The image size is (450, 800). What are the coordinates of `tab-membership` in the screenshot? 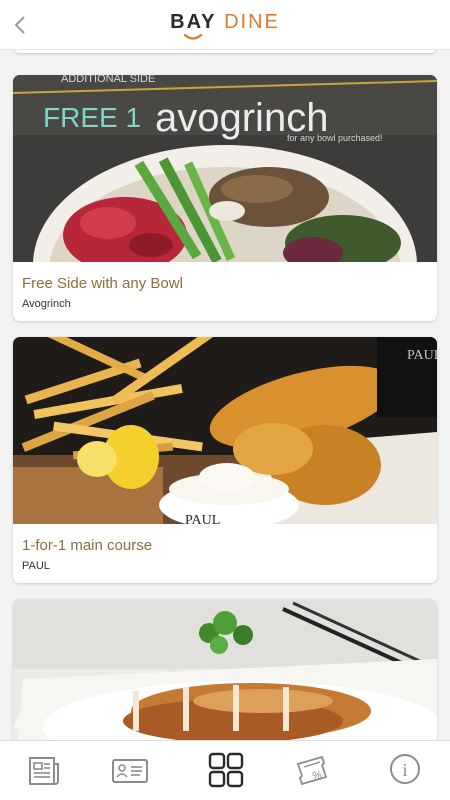 It's located at (130, 771).